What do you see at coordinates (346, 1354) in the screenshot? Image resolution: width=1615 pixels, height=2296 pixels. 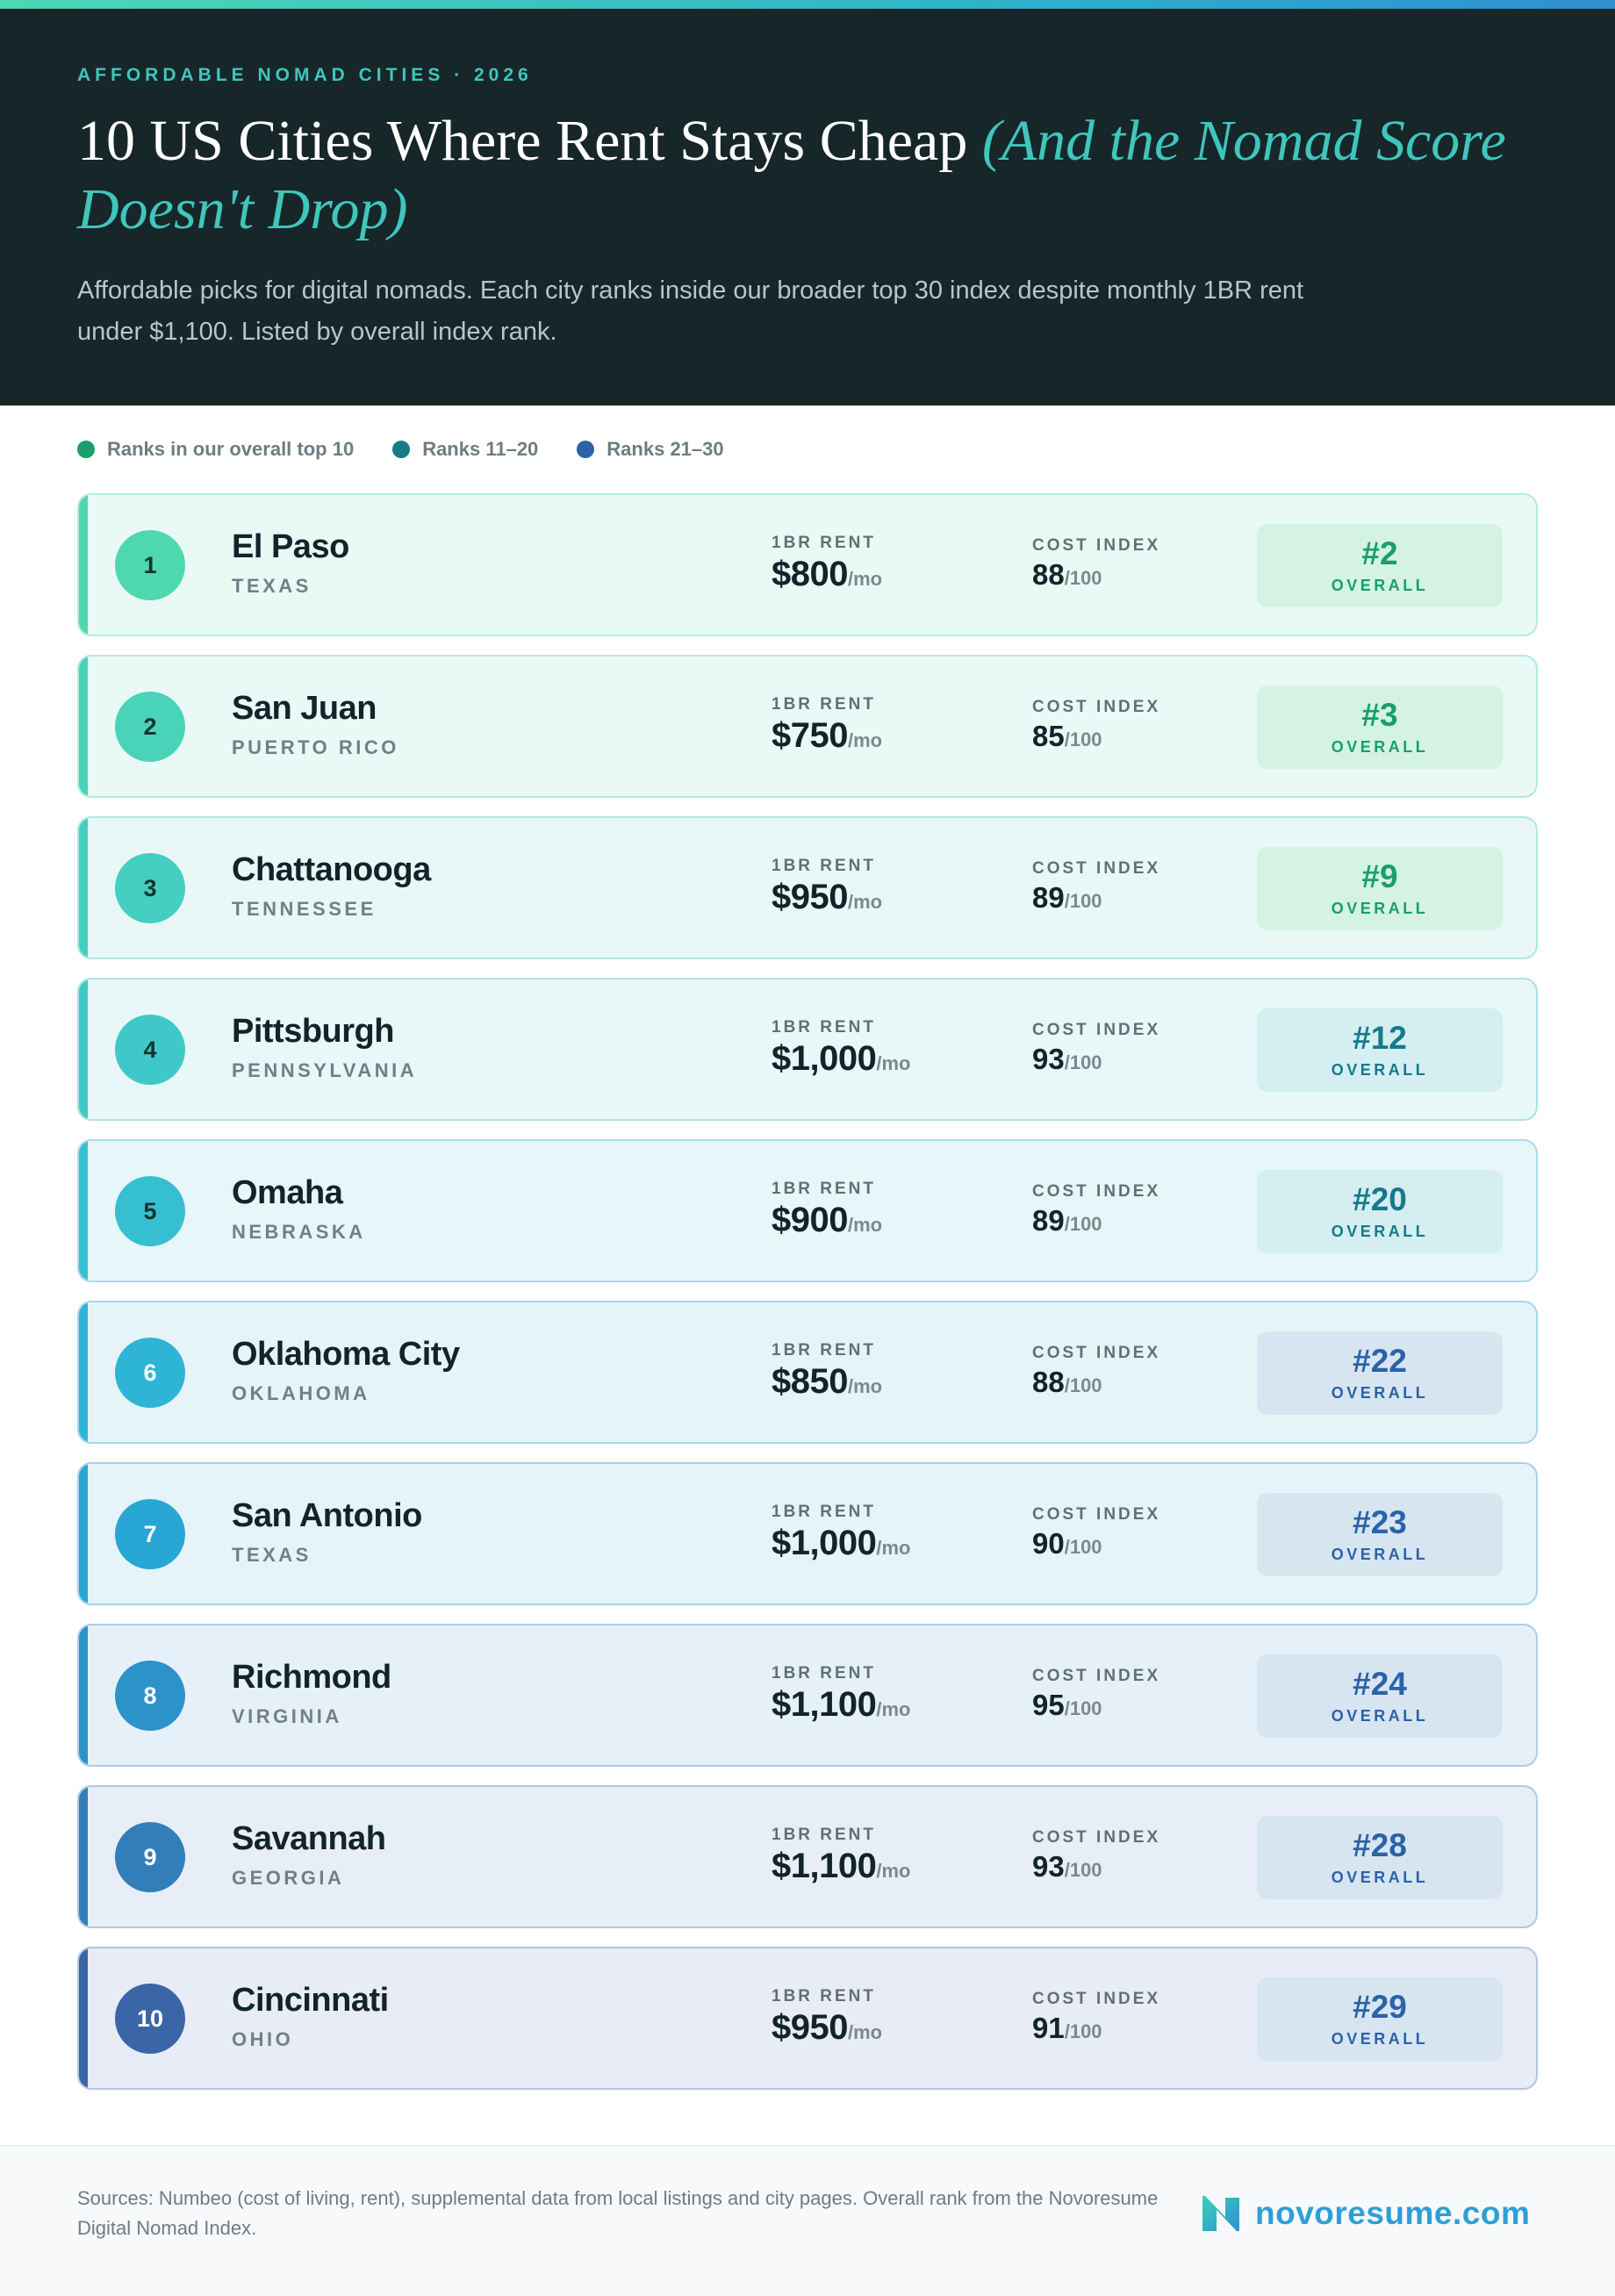 I see `city-name: Oklahoma City` at bounding box center [346, 1354].